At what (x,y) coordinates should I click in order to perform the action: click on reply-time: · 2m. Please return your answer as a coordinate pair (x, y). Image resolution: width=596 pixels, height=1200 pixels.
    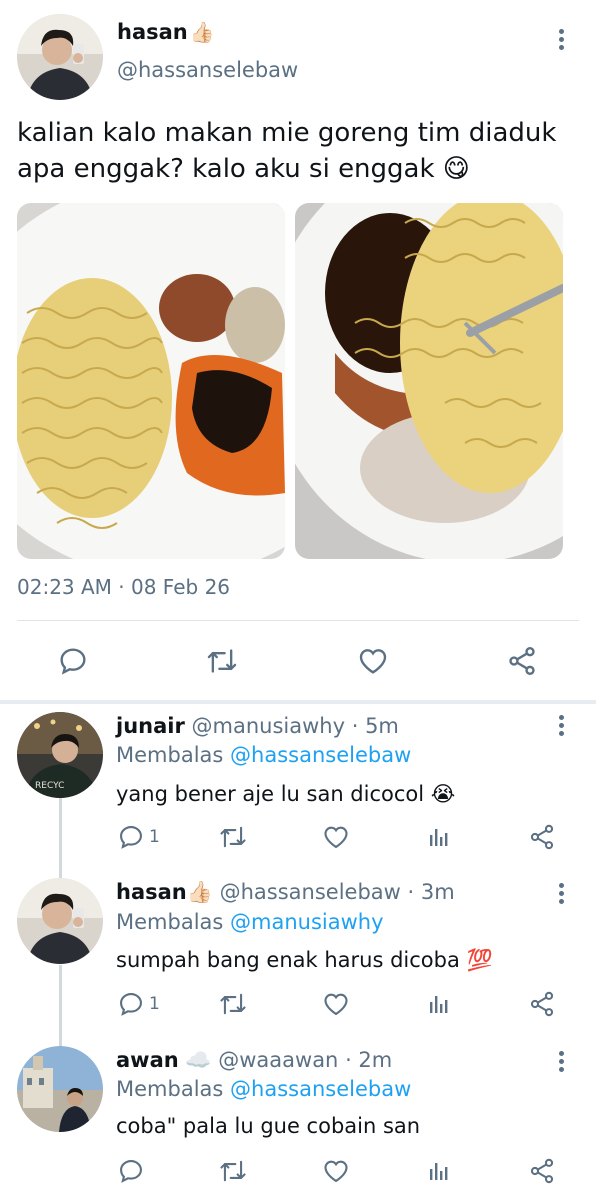
    Looking at the image, I should click on (369, 1060).